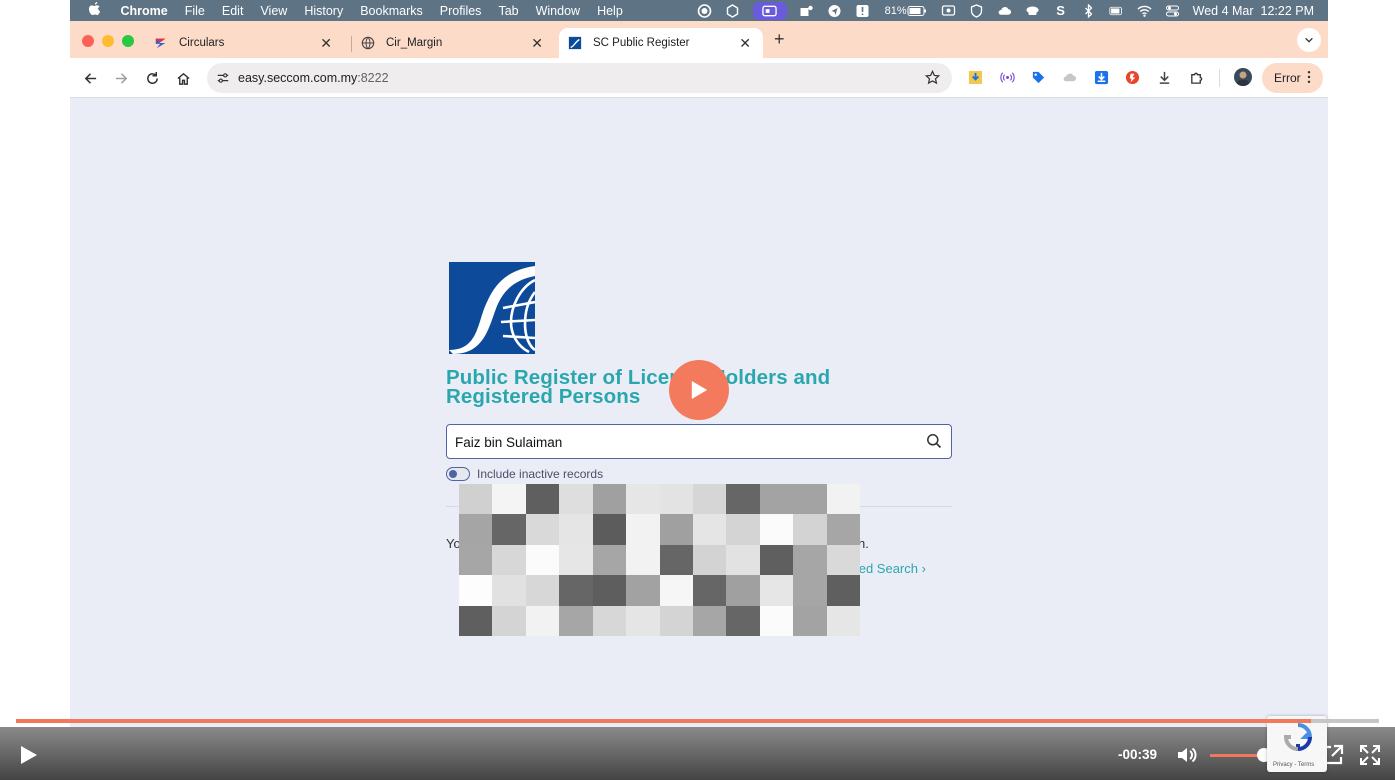  Describe the element at coordinates (932, 79) in the screenshot. I see `bookmark-star-icon` at that location.